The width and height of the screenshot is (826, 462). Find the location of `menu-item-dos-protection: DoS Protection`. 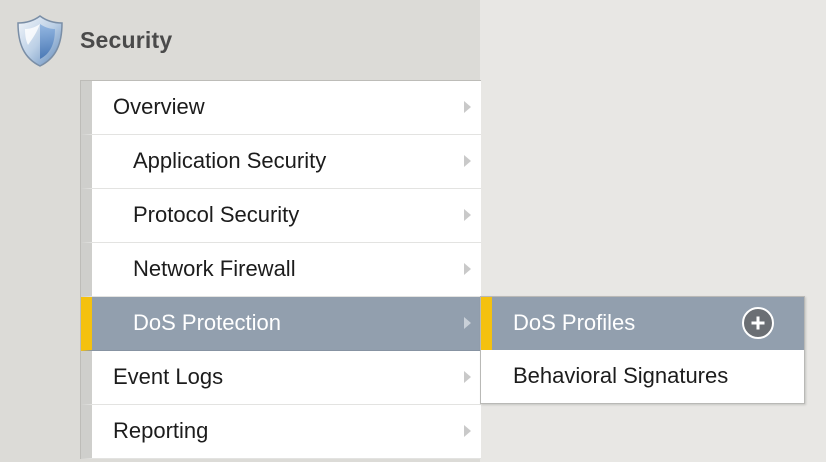

menu-item-dos-protection: DoS Protection is located at coordinates (281, 324).